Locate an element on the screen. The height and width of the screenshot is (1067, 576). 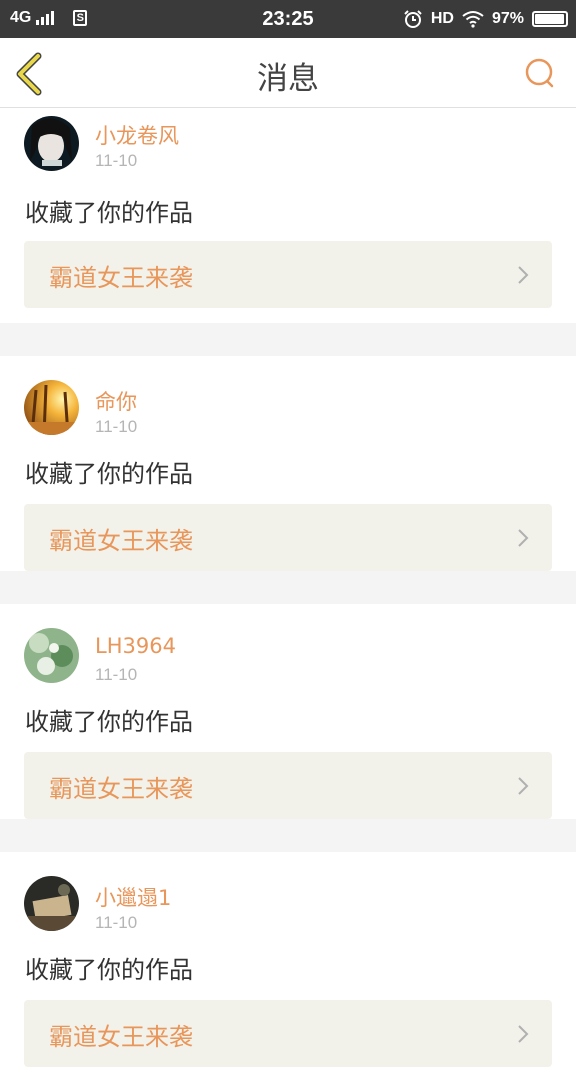
username: 命你 is located at coordinates (116, 401).